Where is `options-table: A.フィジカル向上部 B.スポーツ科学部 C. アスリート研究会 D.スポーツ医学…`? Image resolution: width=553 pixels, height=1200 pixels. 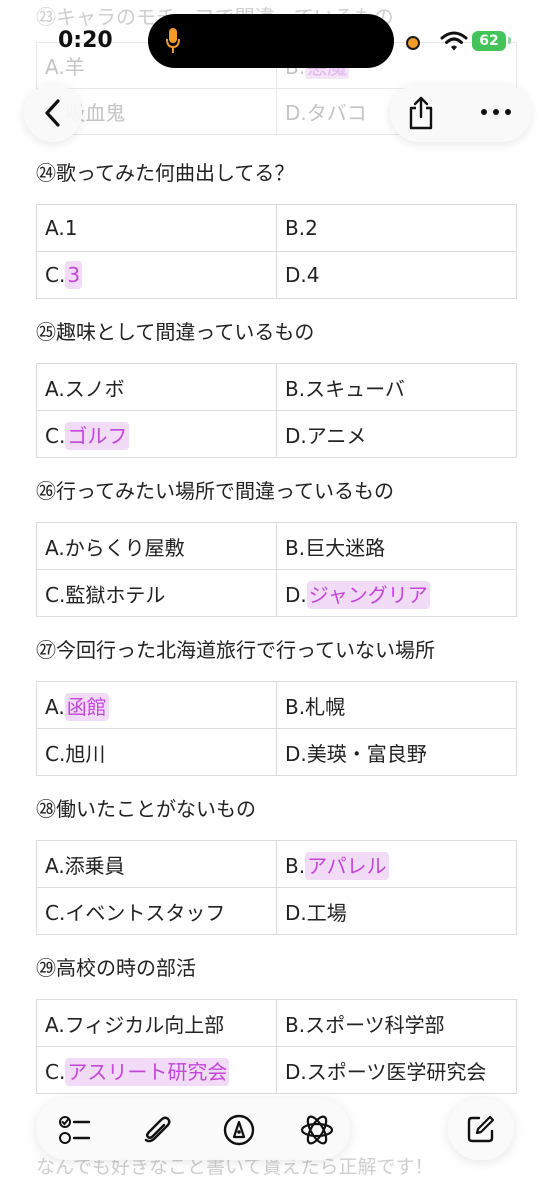 options-table: A.フィジカル向上部 B.スポーツ科学部 C. アスリート研究会 D.スポーツ医学… is located at coordinates (276, 1046).